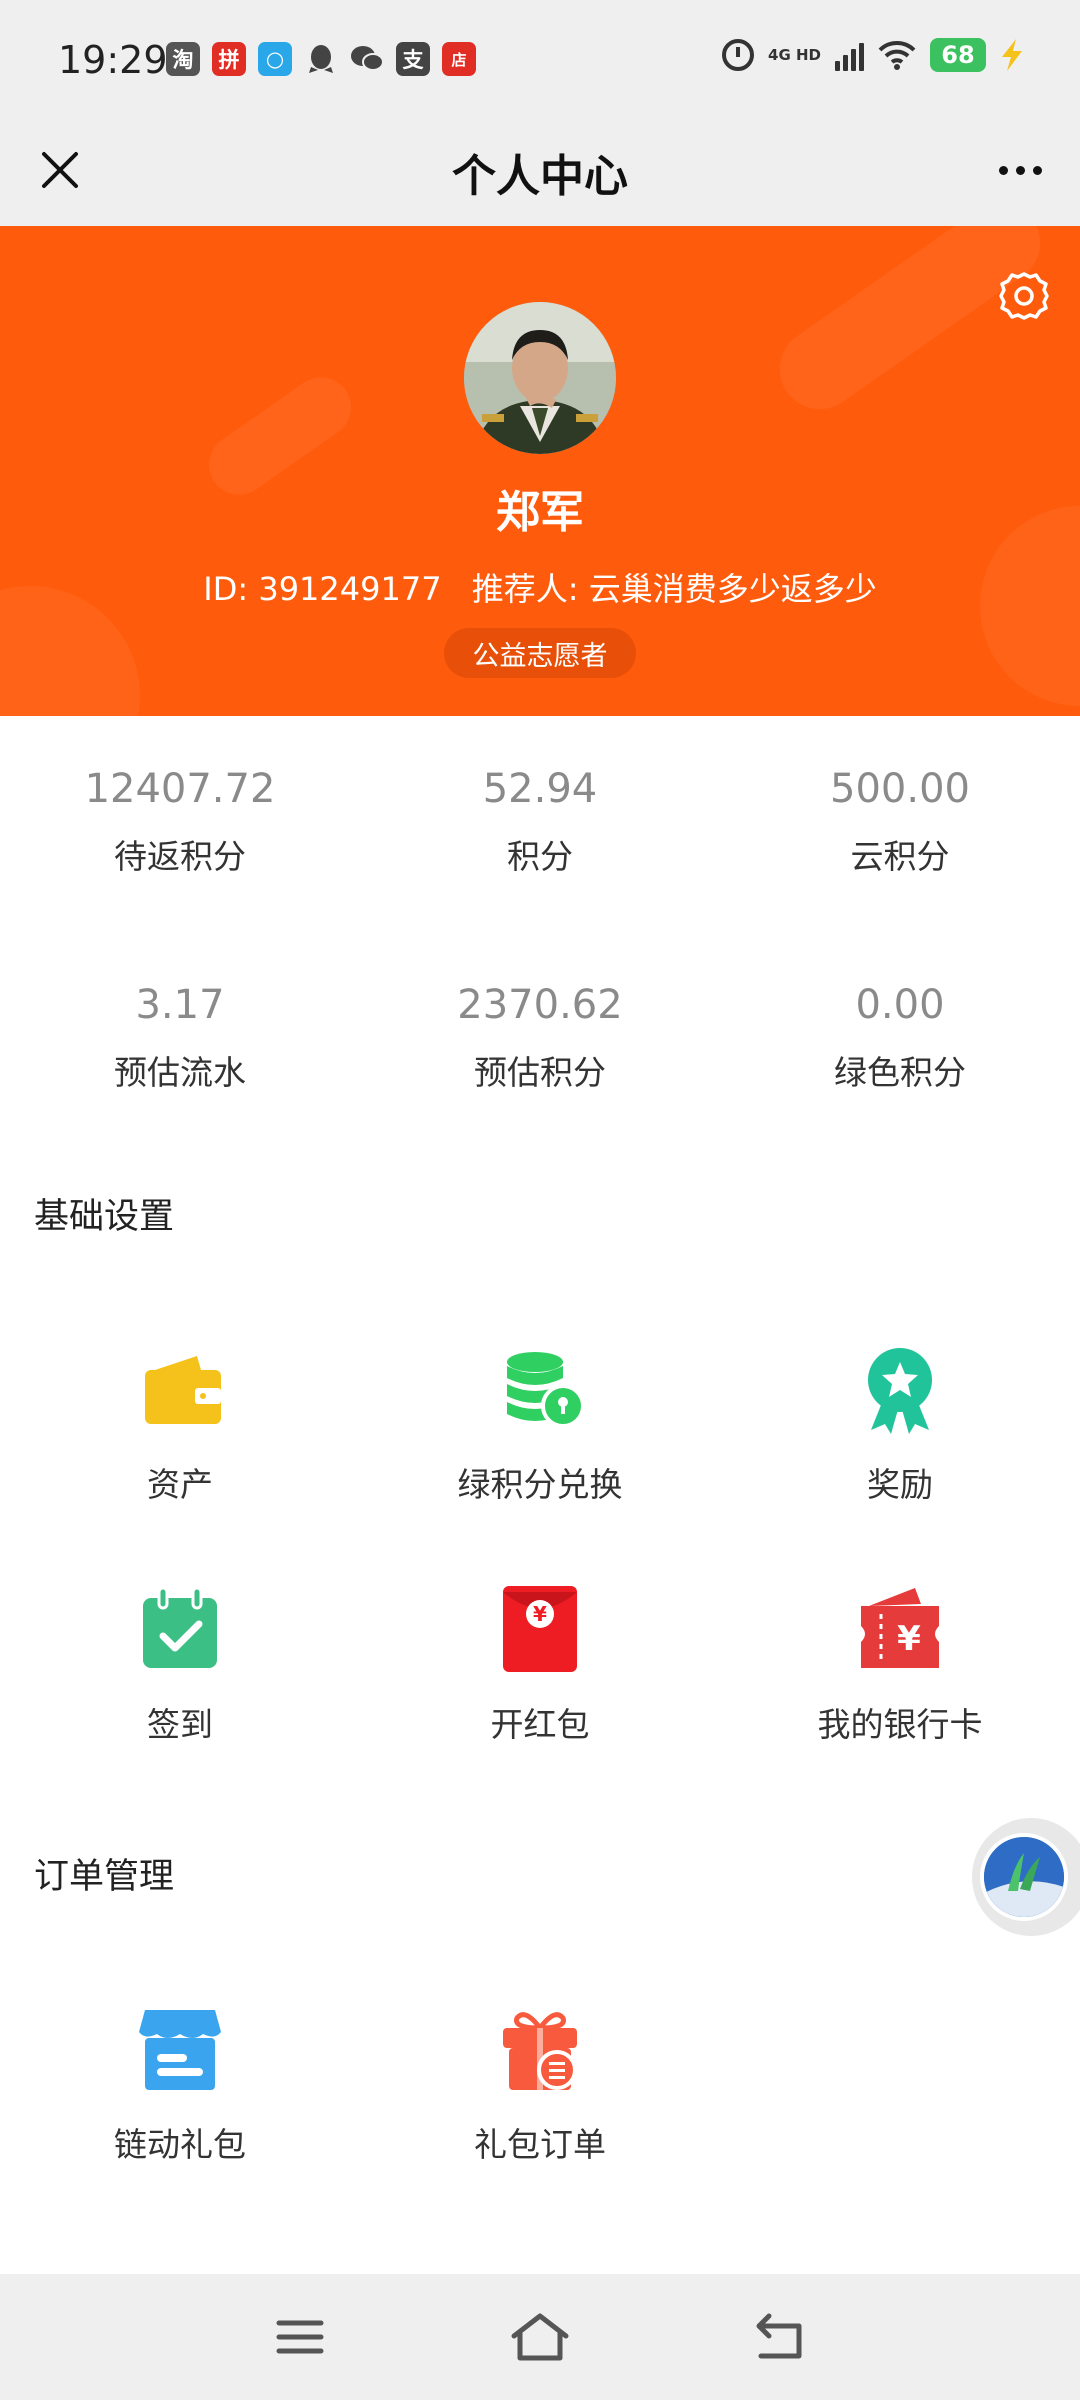 Image resolution: width=1080 pixels, height=2400 pixels. What do you see at coordinates (849, 55) in the screenshot?
I see `signal-icon` at bounding box center [849, 55].